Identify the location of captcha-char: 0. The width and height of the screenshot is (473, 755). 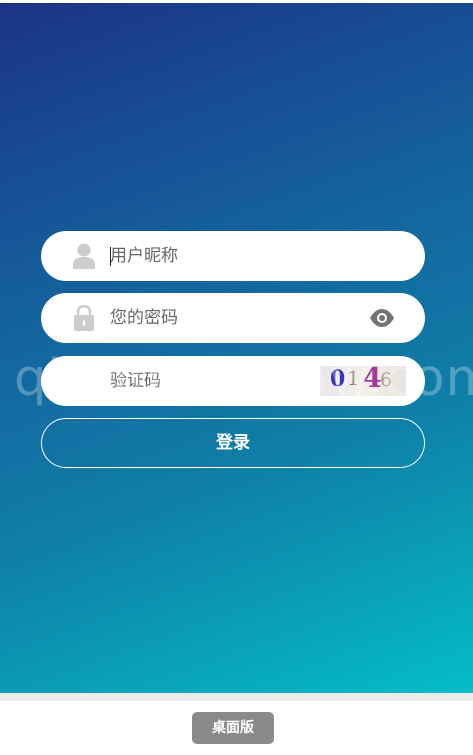
(338, 379).